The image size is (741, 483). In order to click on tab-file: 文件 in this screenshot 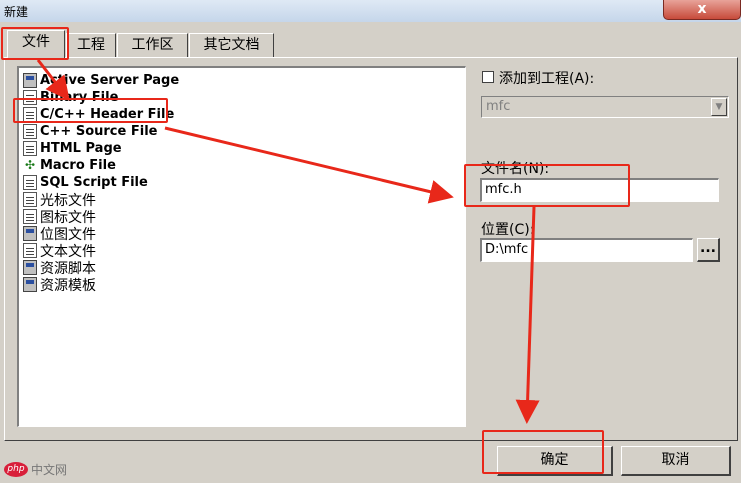, I will do `click(36, 44)`.